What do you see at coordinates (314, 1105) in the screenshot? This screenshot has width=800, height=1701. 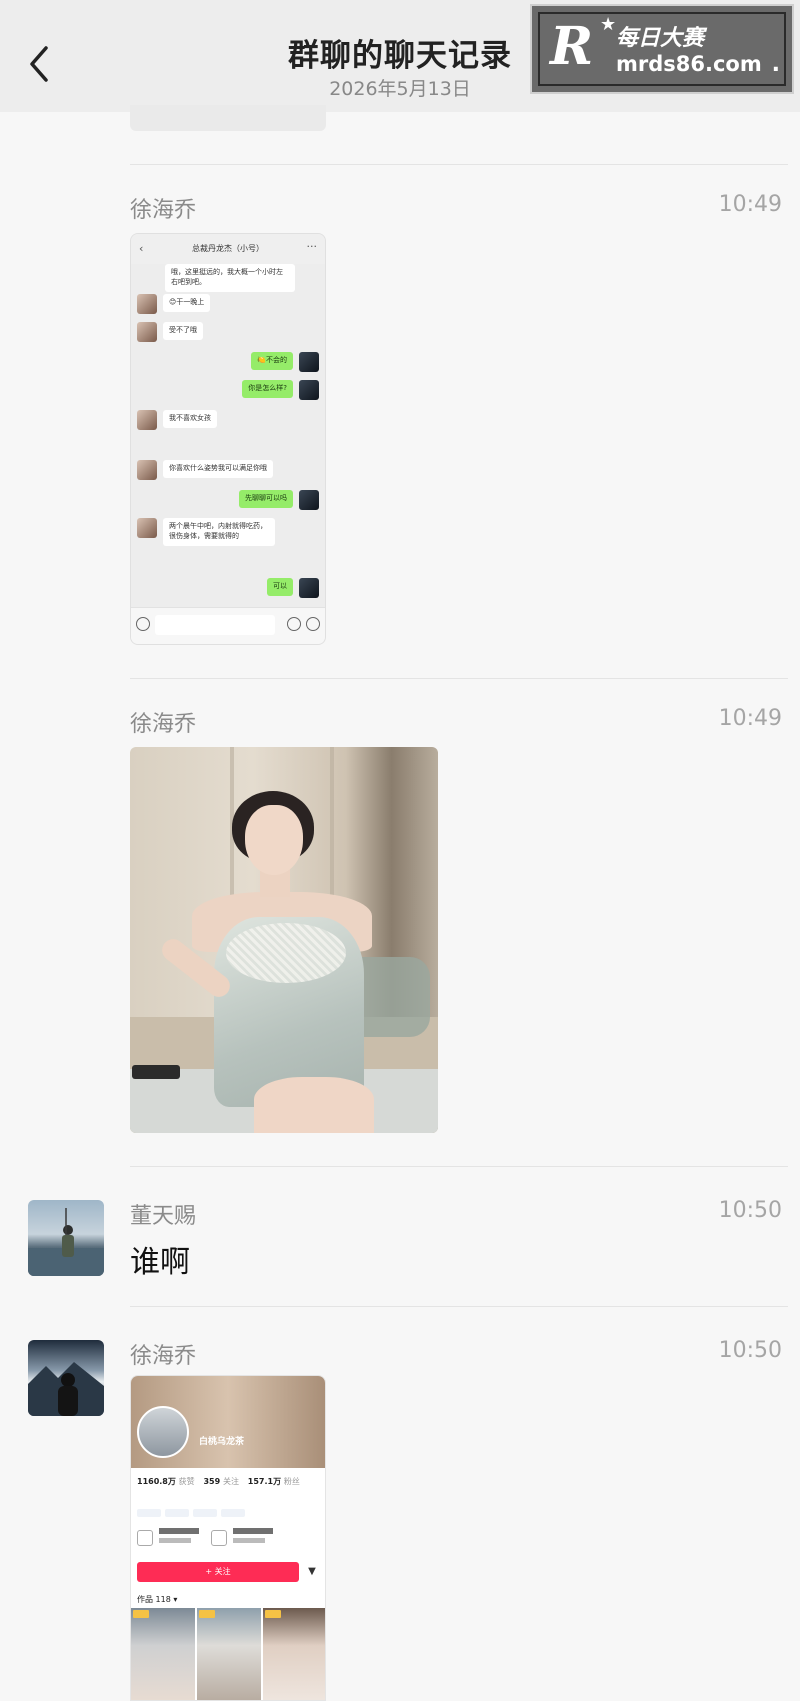 I see `person-legs` at bounding box center [314, 1105].